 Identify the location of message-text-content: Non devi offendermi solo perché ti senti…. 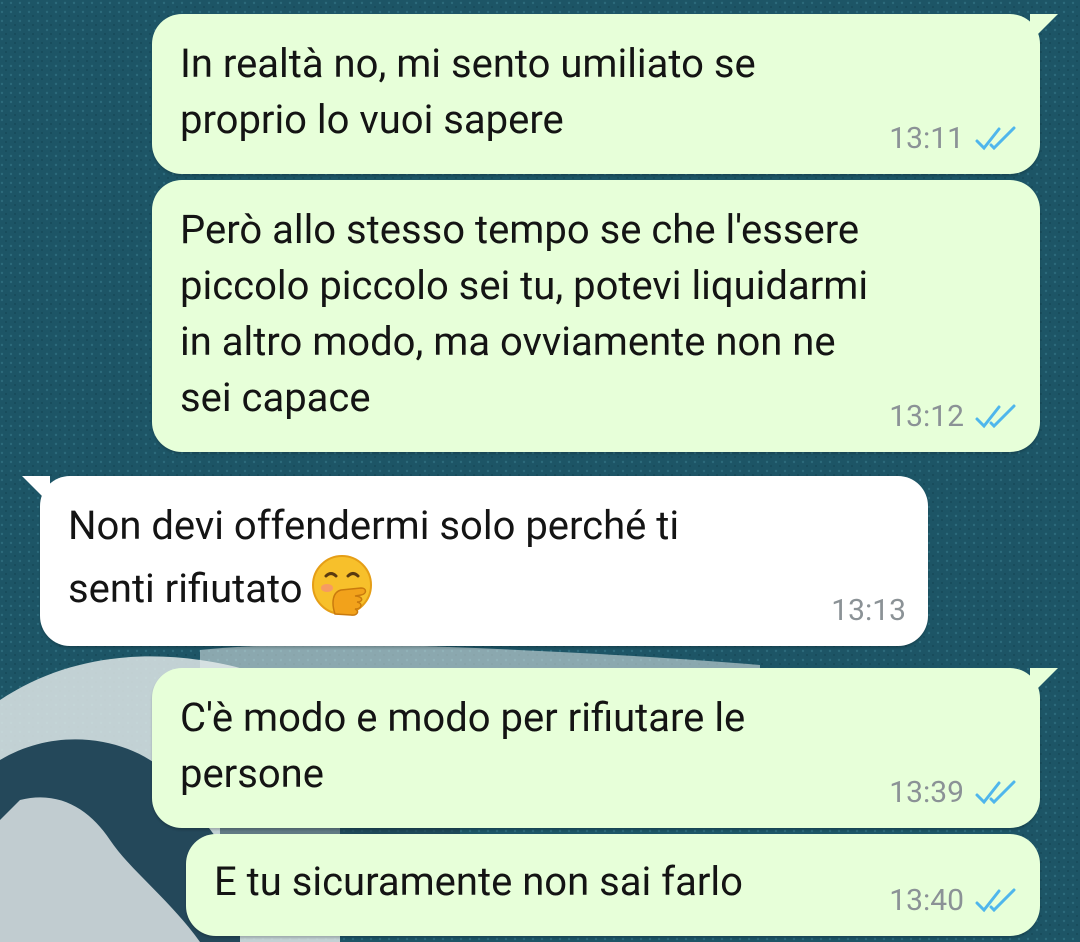
(374, 557).